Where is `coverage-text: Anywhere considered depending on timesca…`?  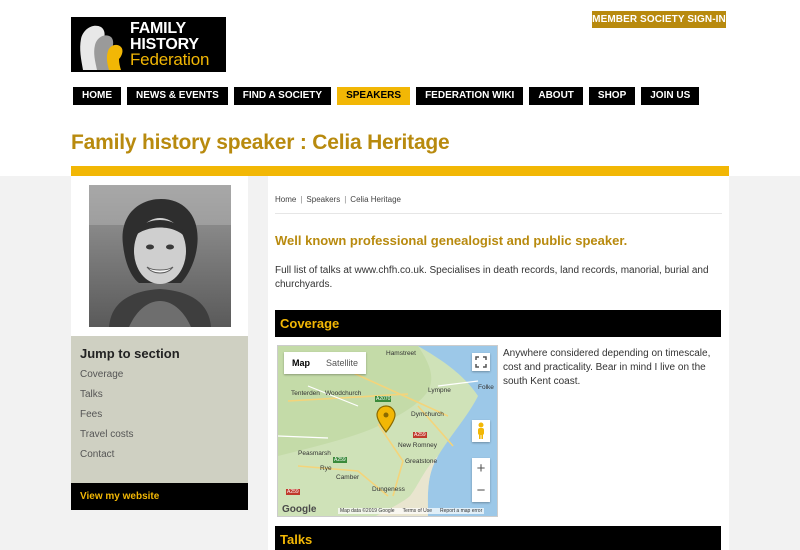 coverage-text: Anywhere considered depending on timesca… is located at coordinates (607, 367).